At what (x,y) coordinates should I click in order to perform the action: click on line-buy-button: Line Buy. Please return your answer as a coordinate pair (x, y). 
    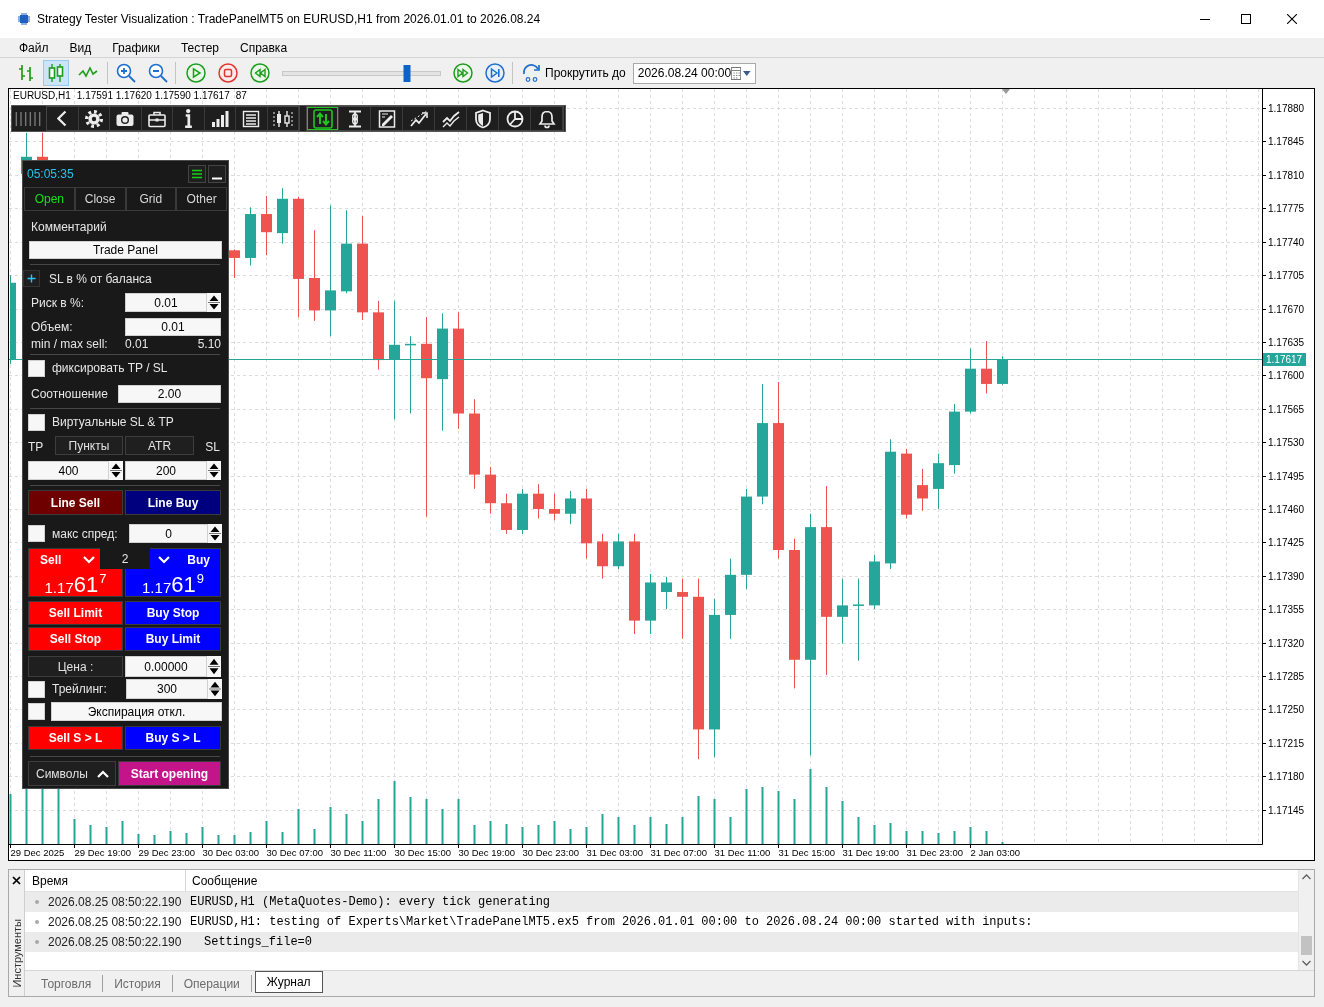
    Looking at the image, I should click on (173, 502).